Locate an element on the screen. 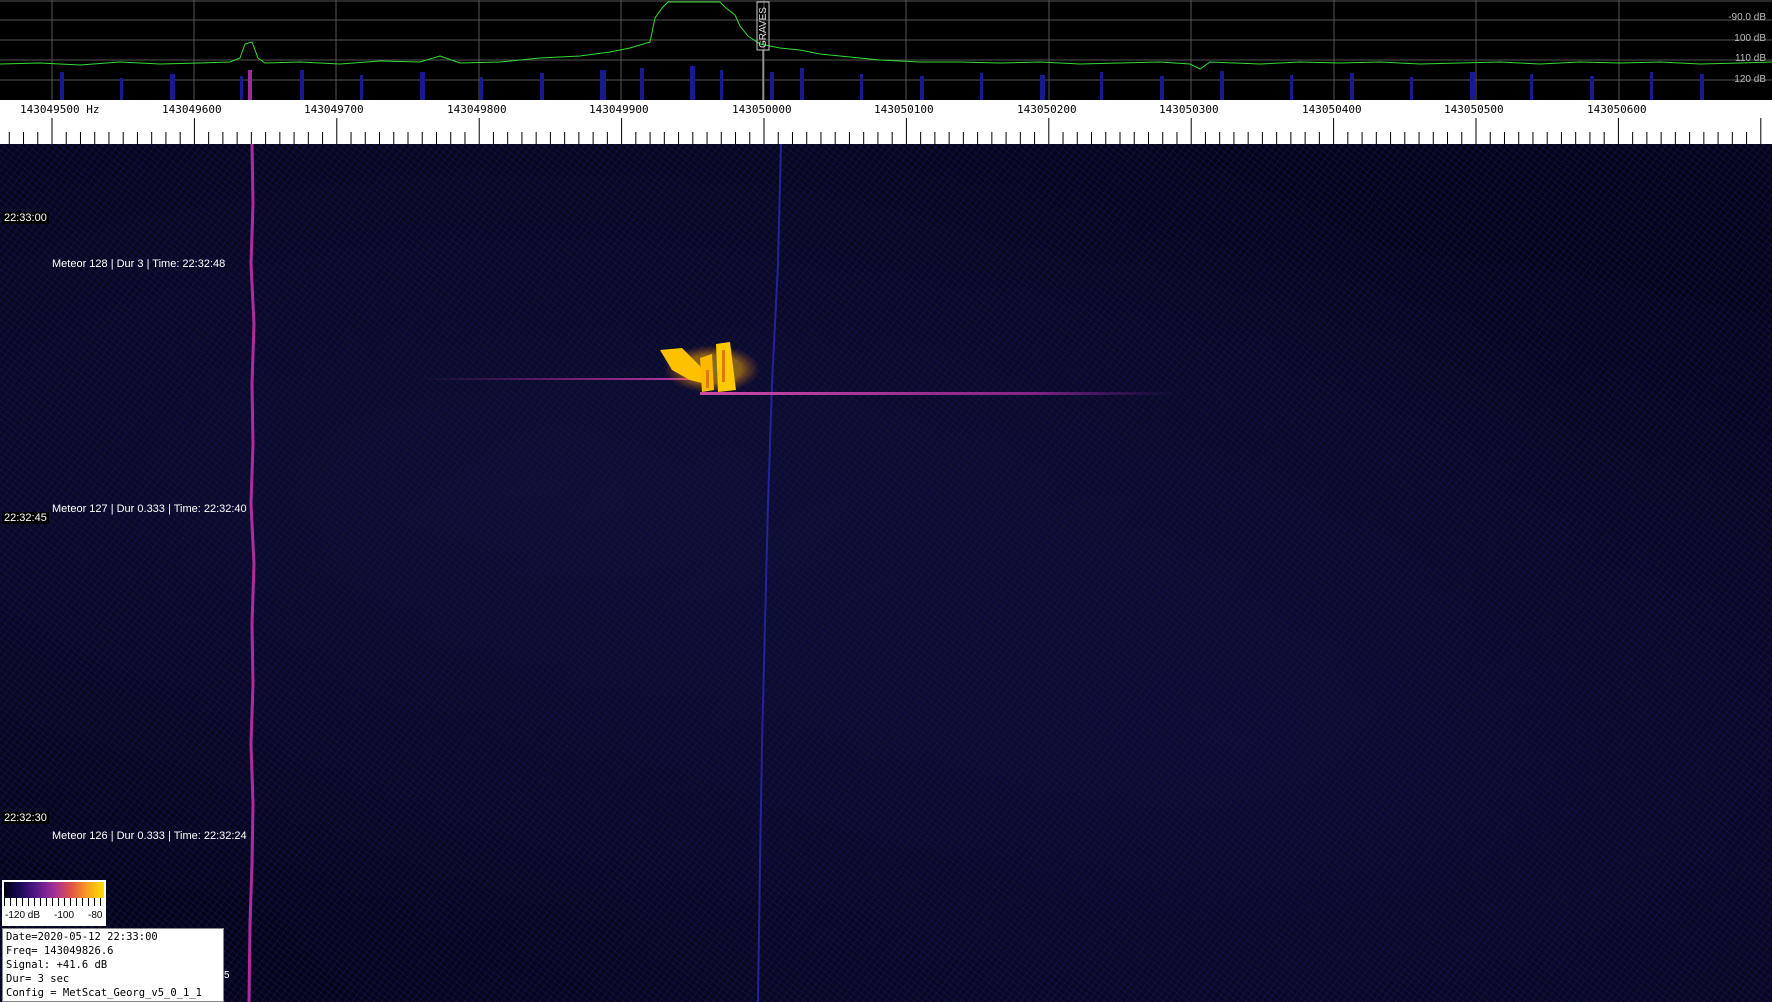  info-dur: Dur= 3 sec is located at coordinates (38, 979).